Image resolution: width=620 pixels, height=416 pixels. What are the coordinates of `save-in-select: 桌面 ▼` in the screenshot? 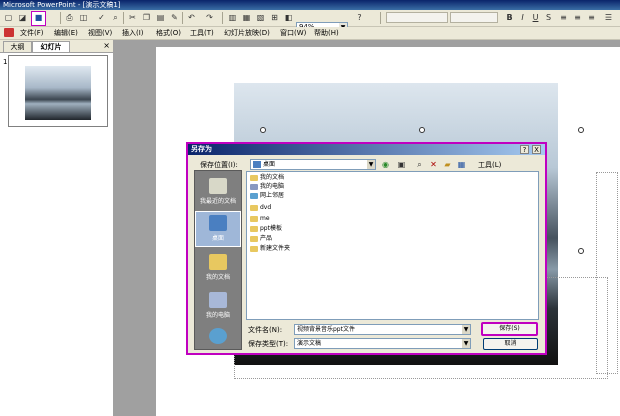 It's located at (313, 164).